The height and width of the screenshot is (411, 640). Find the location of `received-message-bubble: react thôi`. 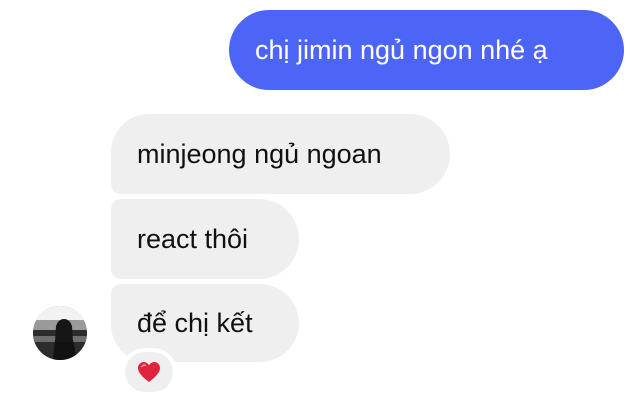

received-message-bubble: react thôi is located at coordinates (205, 239).